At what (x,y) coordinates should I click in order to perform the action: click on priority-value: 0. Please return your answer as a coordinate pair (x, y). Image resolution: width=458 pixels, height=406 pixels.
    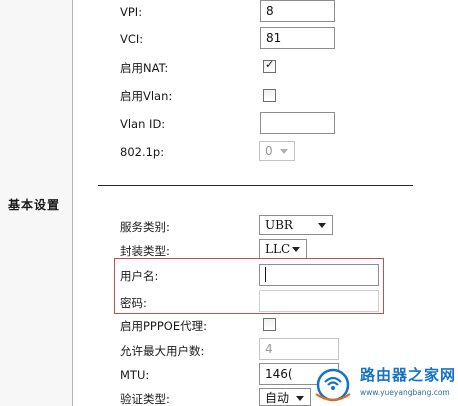
    Looking at the image, I should click on (269, 151).